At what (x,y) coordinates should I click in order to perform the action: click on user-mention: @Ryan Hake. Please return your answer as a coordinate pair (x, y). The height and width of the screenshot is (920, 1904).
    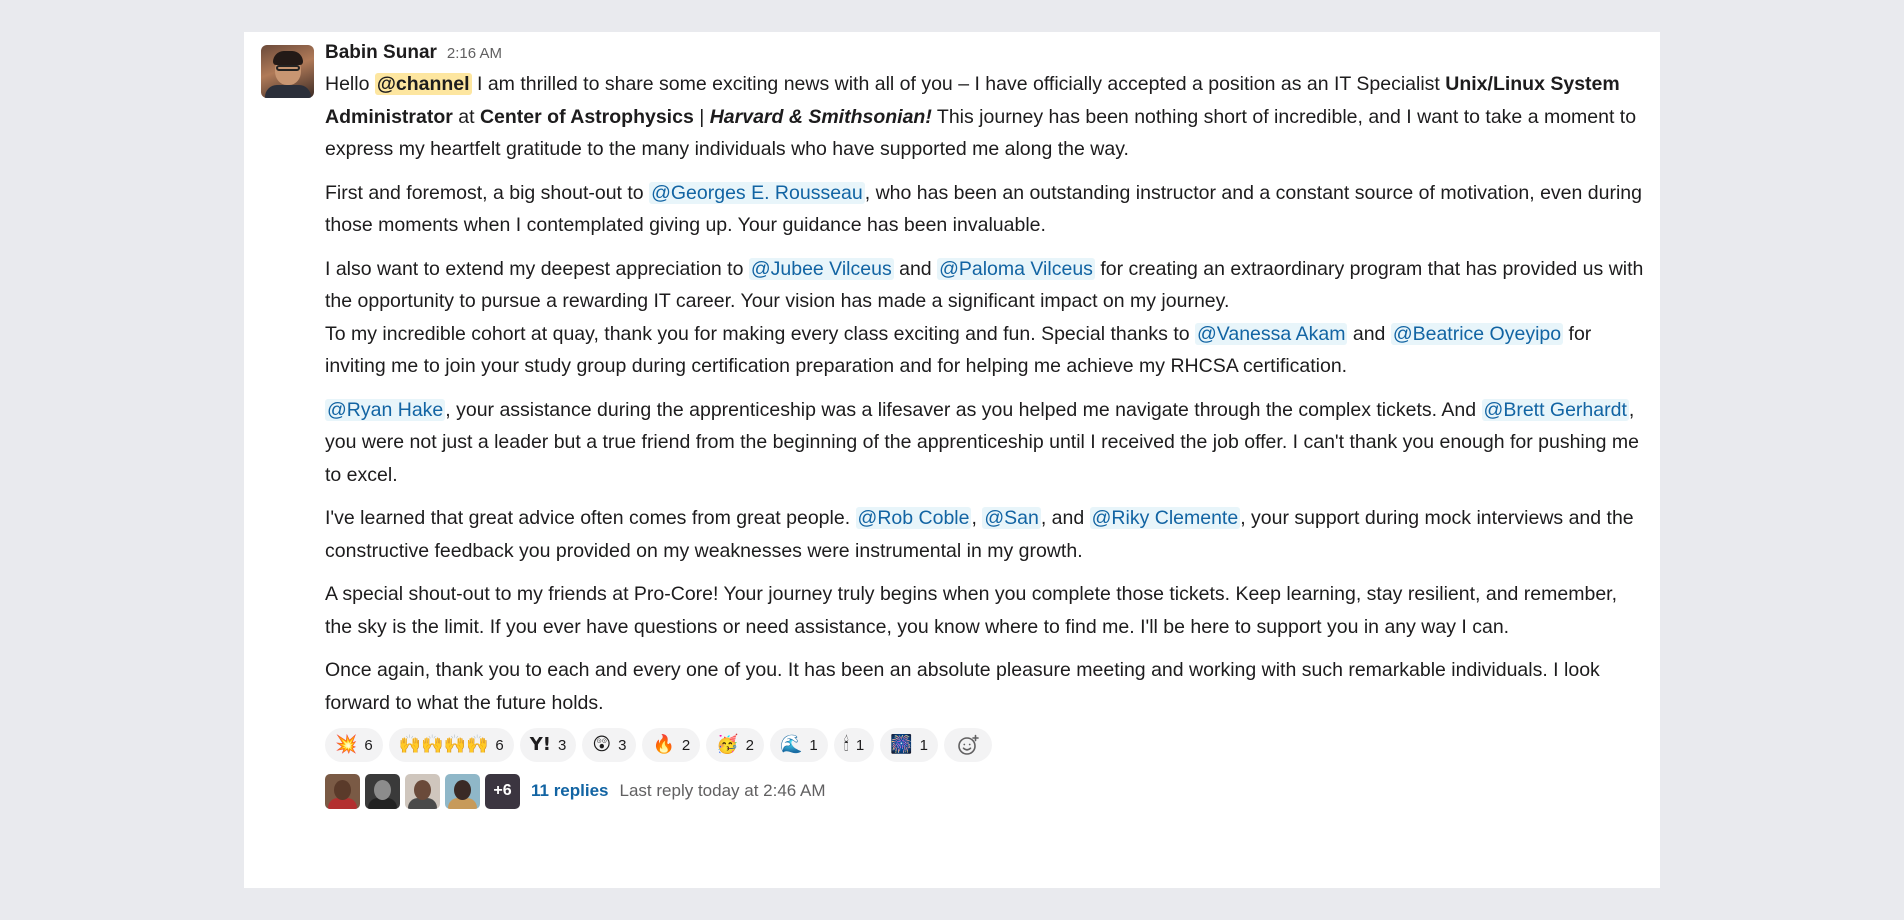
    Looking at the image, I should click on (385, 409).